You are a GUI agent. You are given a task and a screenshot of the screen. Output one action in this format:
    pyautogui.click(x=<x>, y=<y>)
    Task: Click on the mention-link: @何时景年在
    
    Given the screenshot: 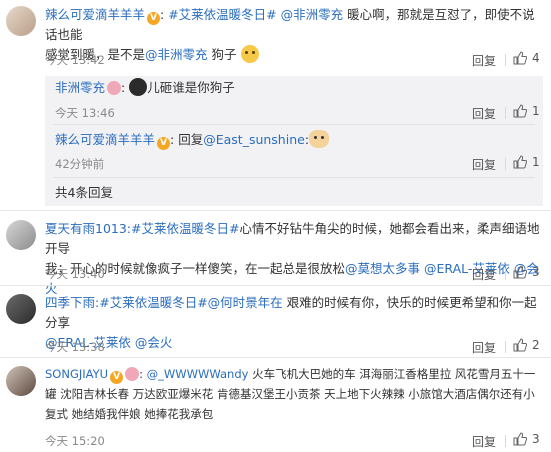 What is the action you would take?
    pyautogui.click(x=245, y=302)
    